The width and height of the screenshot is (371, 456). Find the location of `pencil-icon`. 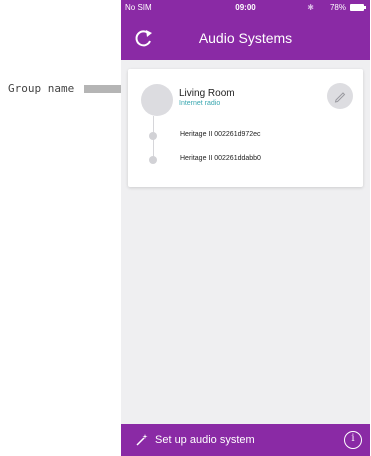

pencil-icon is located at coordinates (340, 97).